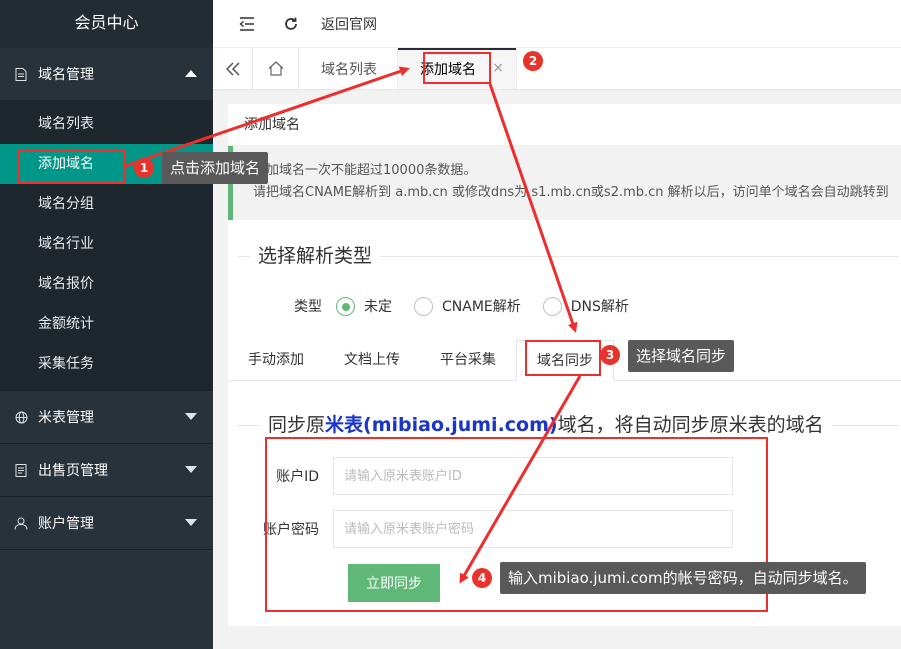  I want to click on subtab-platform-collect: 平台采集, so click(468, 360).